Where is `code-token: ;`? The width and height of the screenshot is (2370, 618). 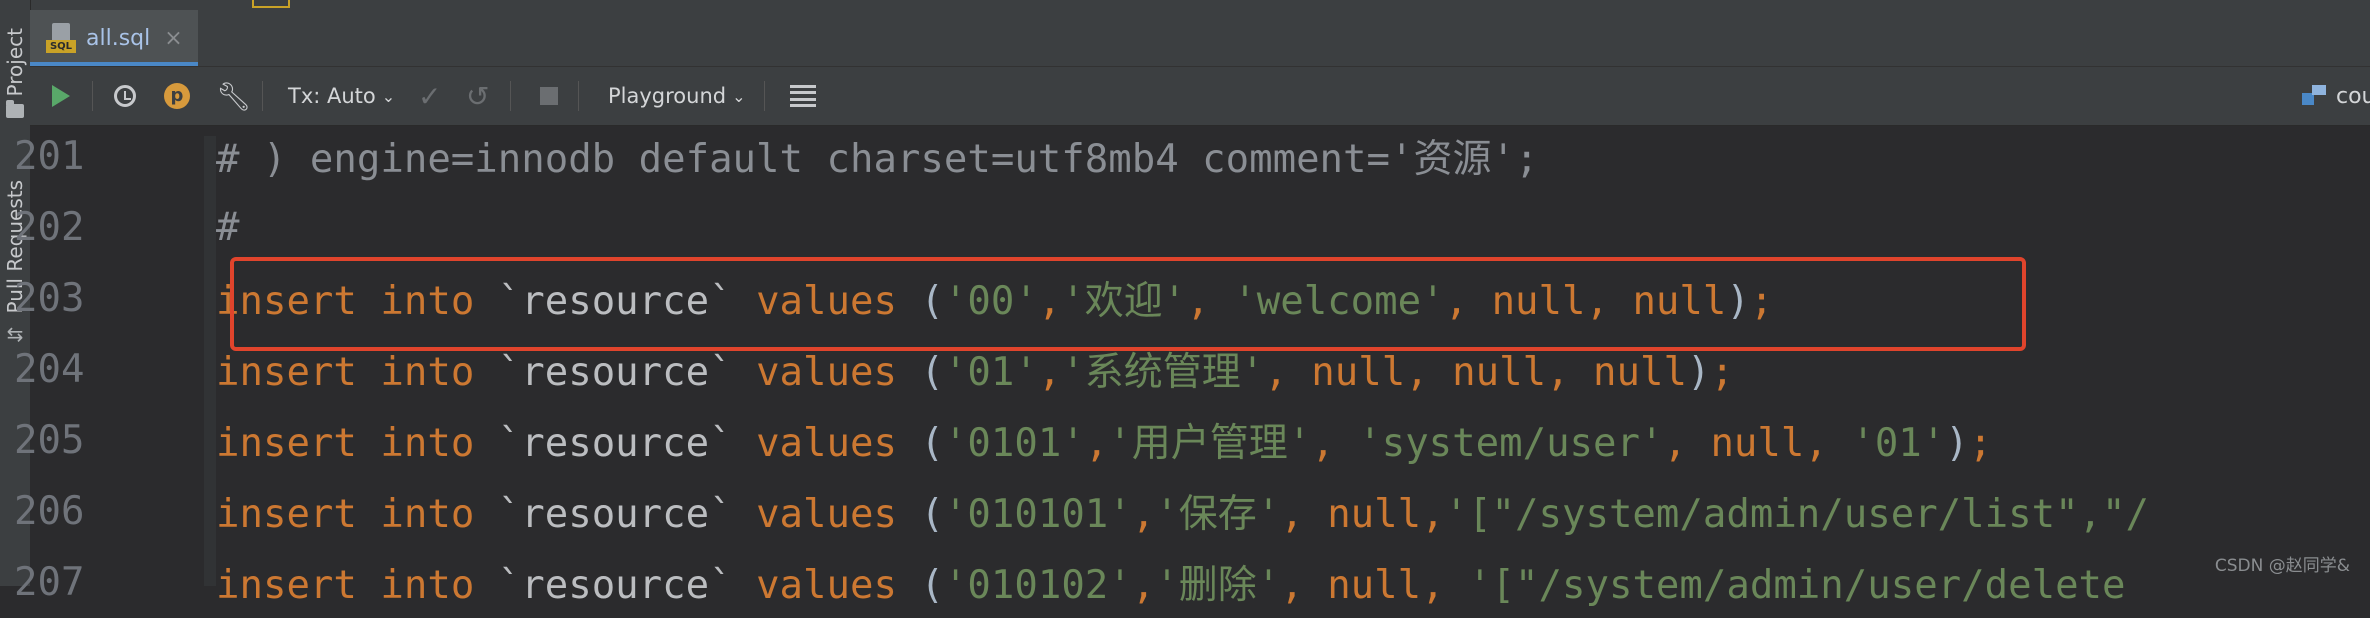
code-token: ; is located at coordinates (1980, 443).